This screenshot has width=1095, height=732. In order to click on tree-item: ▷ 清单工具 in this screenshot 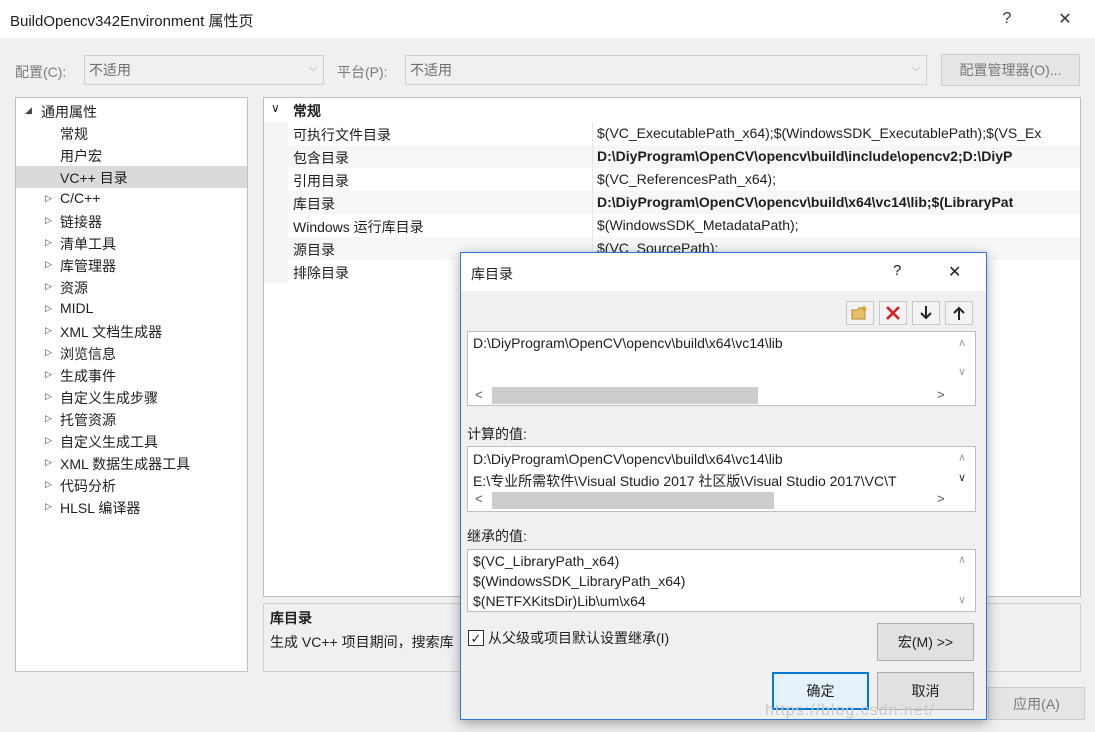, I will do `click(131, 243)`.